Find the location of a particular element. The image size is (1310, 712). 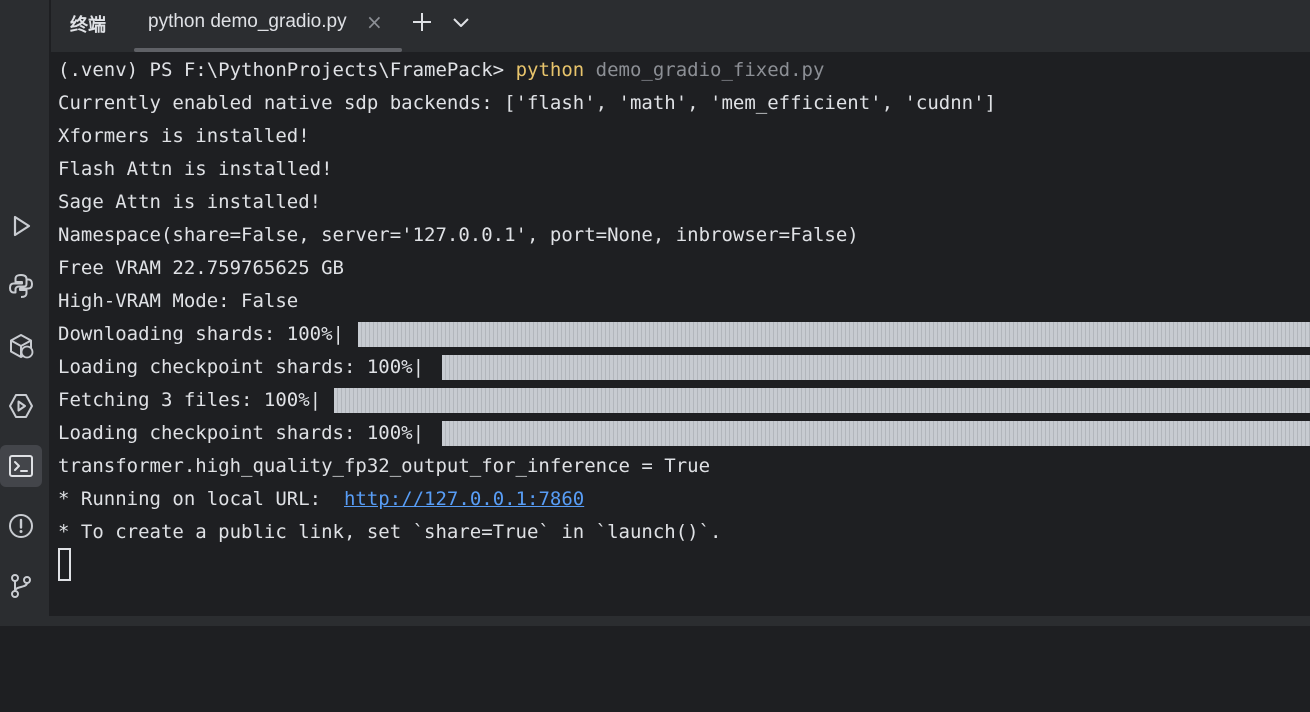

python-console-icon is located at coordinates (21, 286).